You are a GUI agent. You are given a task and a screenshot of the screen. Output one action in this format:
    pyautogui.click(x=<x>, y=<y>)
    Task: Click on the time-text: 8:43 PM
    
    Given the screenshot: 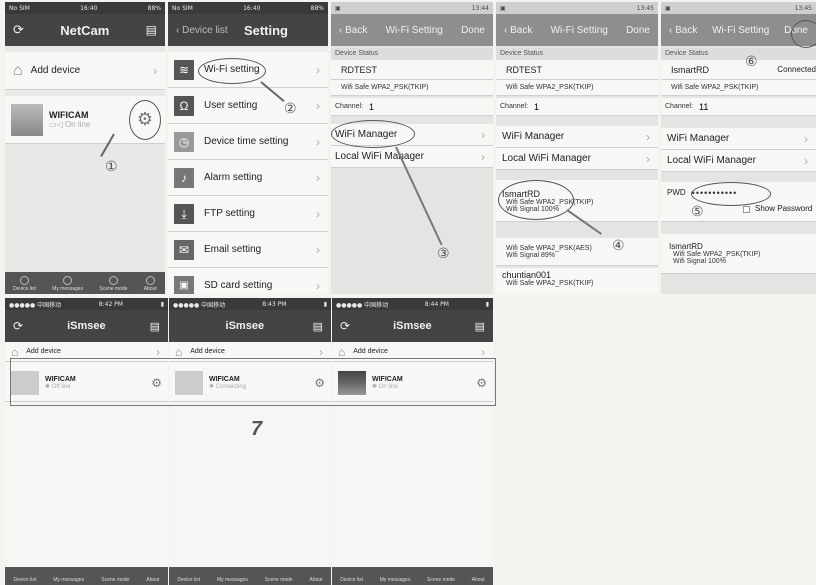 What is the action you would take?
    pyautogui.click(x=274, y=304)
    